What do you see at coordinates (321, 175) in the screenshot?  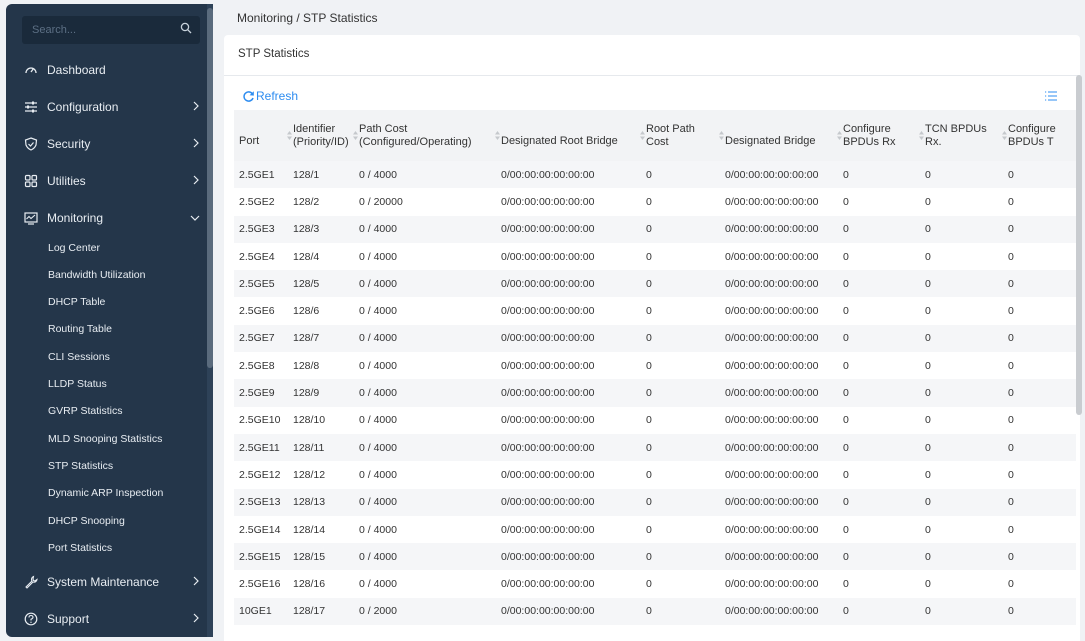 I see `table-cell: 128/1` at bounding box center [321, 175].